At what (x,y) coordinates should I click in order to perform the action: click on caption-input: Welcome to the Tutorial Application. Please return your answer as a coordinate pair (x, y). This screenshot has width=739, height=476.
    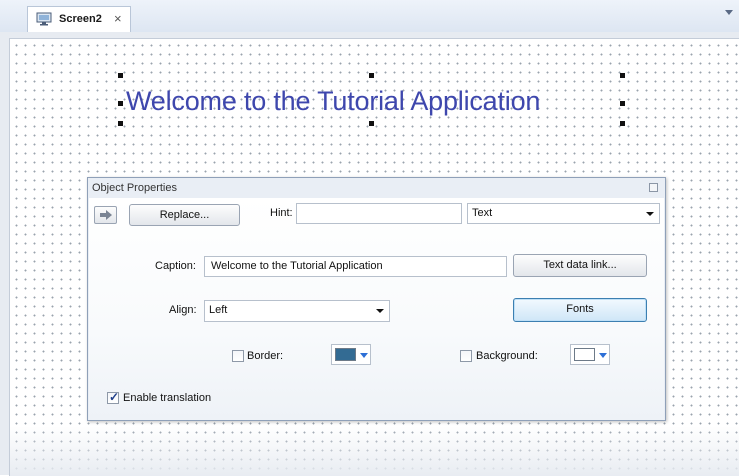
    Looking at the image, I should click on (355, 266).